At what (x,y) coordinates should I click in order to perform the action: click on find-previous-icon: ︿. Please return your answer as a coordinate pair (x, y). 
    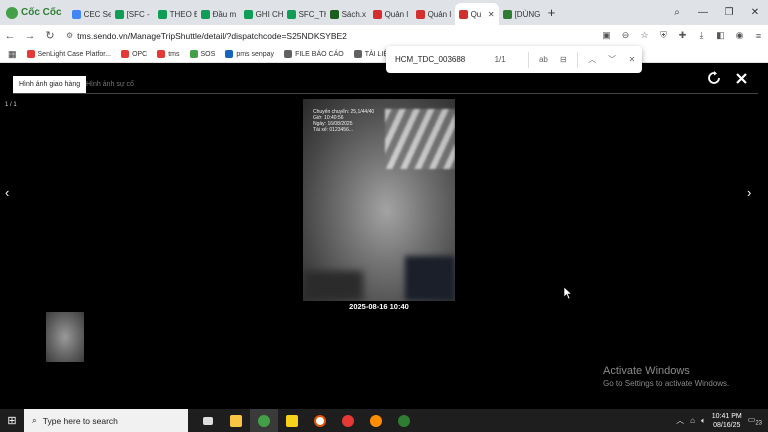
    Looking at the image, I should click on (592, 59).